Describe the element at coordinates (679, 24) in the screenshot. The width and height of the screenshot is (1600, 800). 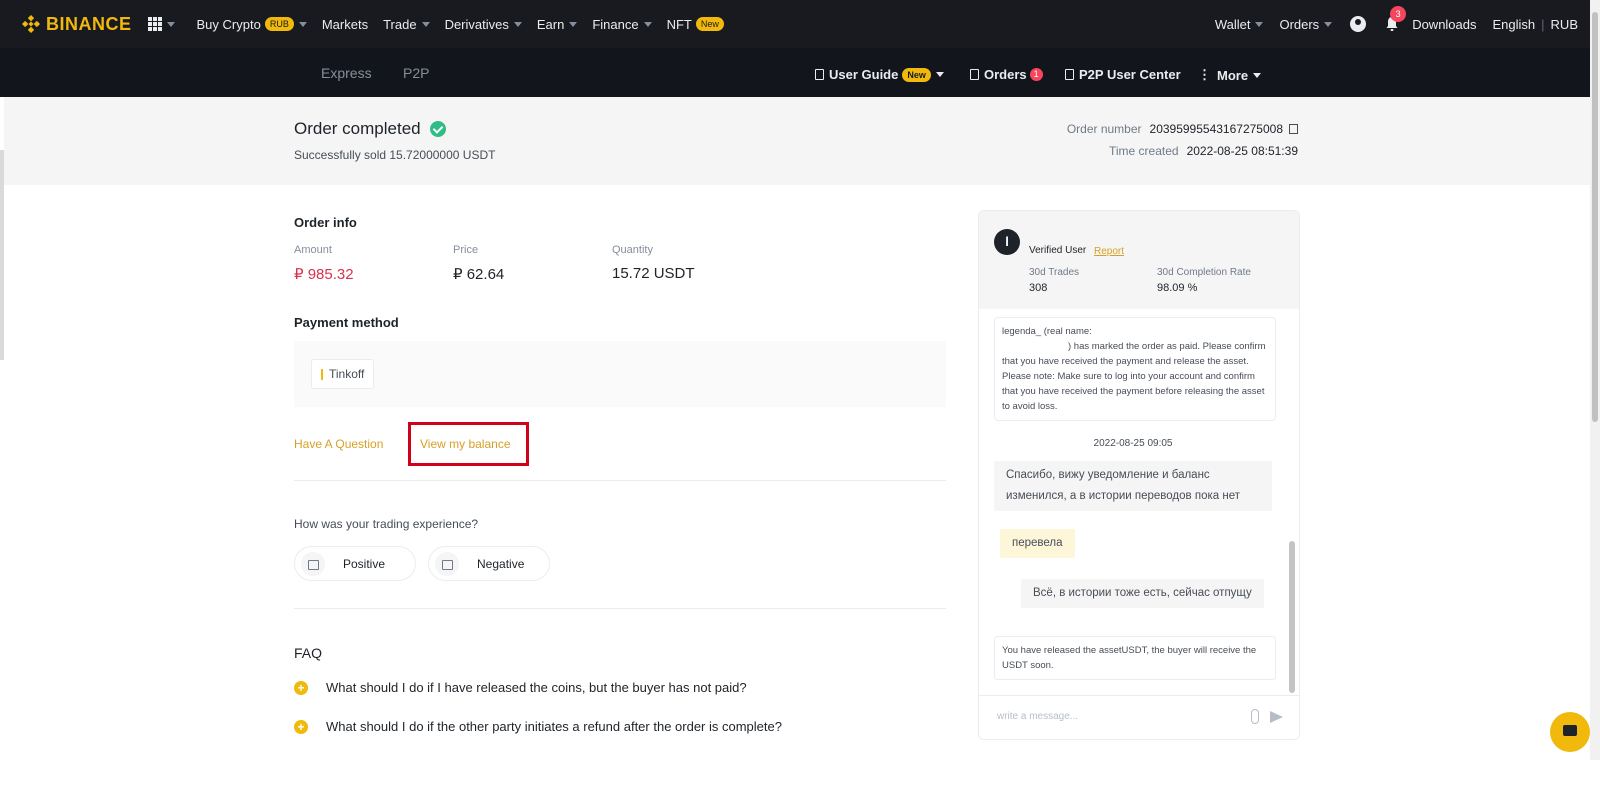
I see `nav-label: NFT` at that location.